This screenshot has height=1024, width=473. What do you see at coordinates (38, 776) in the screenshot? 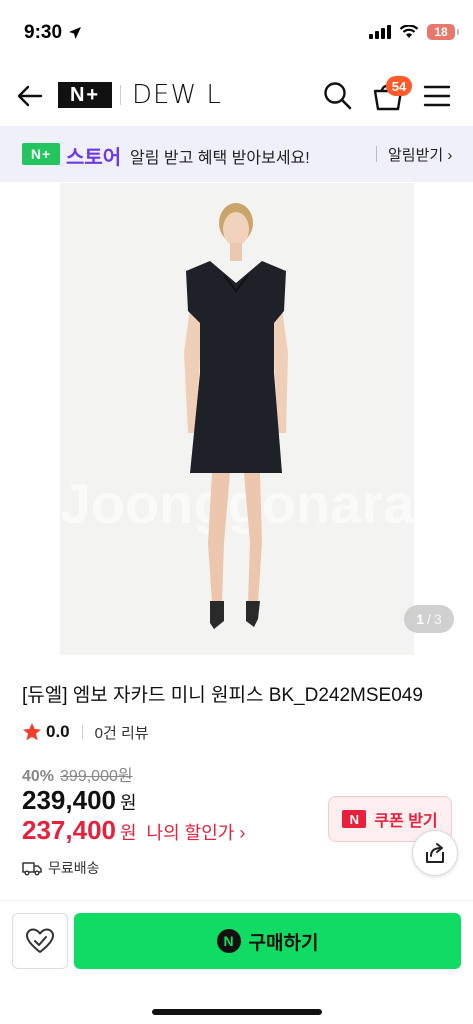
I see `discount-rate: 40%` at bounding box center [38, 776].